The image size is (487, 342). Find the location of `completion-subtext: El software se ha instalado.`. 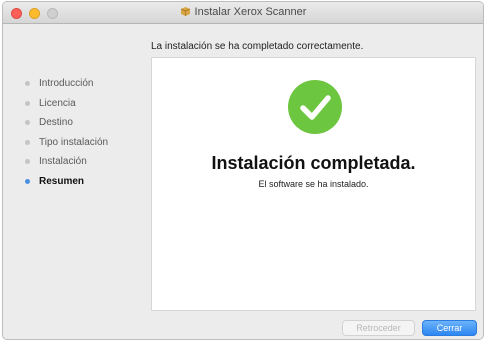

completion-subtext: El software se ha instalado. is located at coordinates (313, 184).